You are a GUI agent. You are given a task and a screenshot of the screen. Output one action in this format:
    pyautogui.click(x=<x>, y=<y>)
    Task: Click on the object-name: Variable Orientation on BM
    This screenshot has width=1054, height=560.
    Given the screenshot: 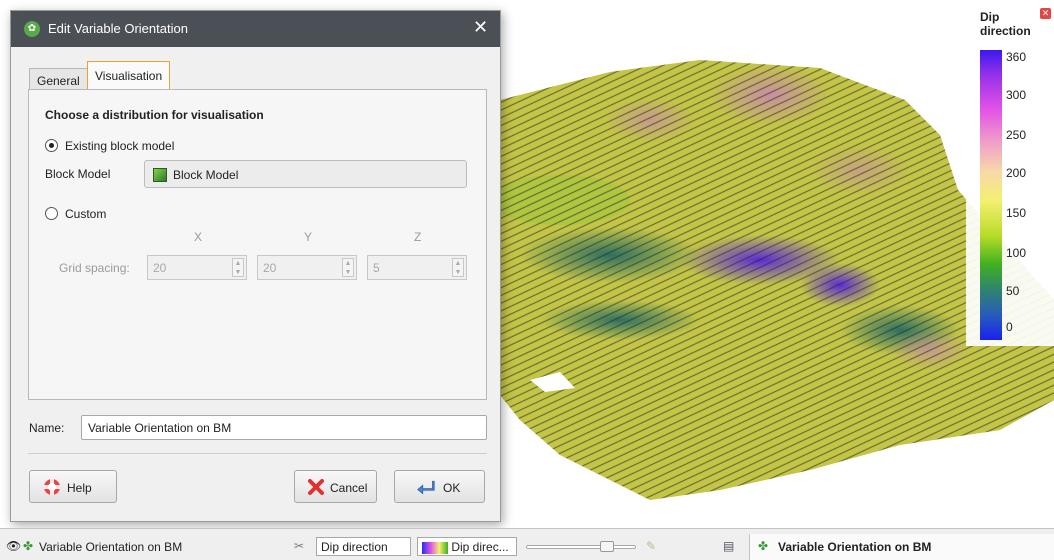 What is the action you would take?
    pyautogui.click(x=111, y=547)
    